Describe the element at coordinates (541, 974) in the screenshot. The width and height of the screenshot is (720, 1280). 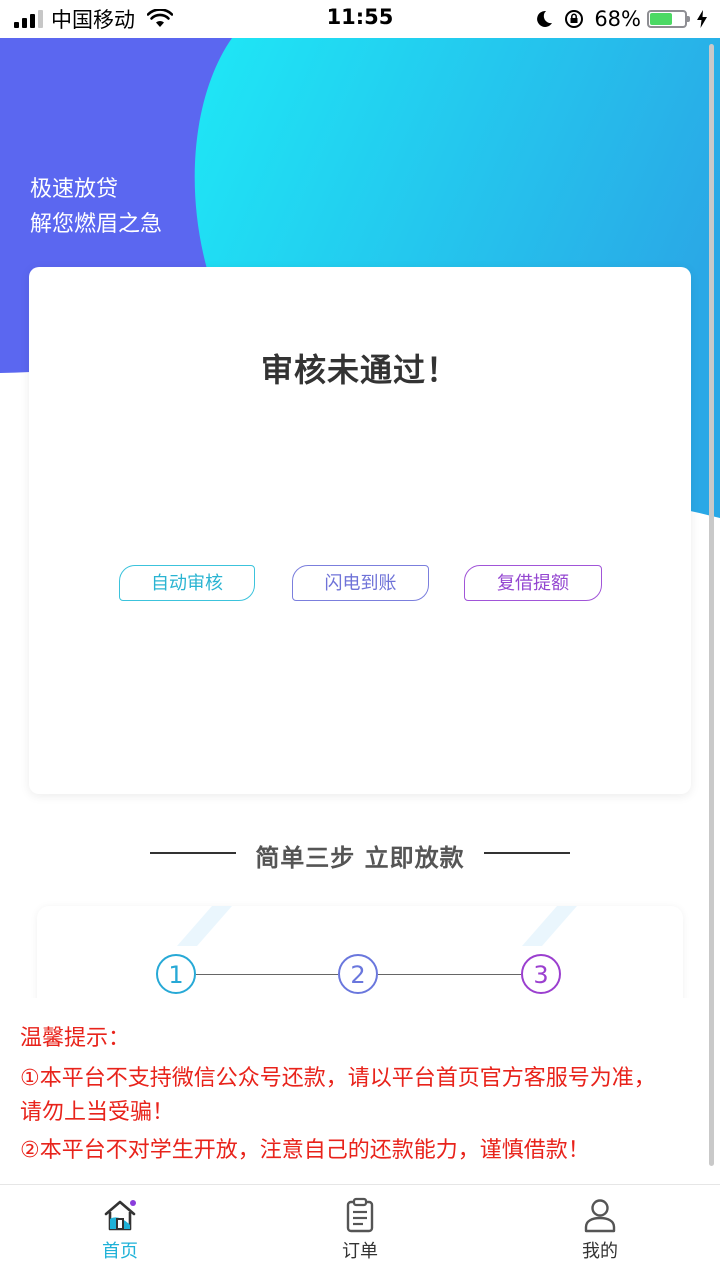
I see `step-3: 3` at that location.